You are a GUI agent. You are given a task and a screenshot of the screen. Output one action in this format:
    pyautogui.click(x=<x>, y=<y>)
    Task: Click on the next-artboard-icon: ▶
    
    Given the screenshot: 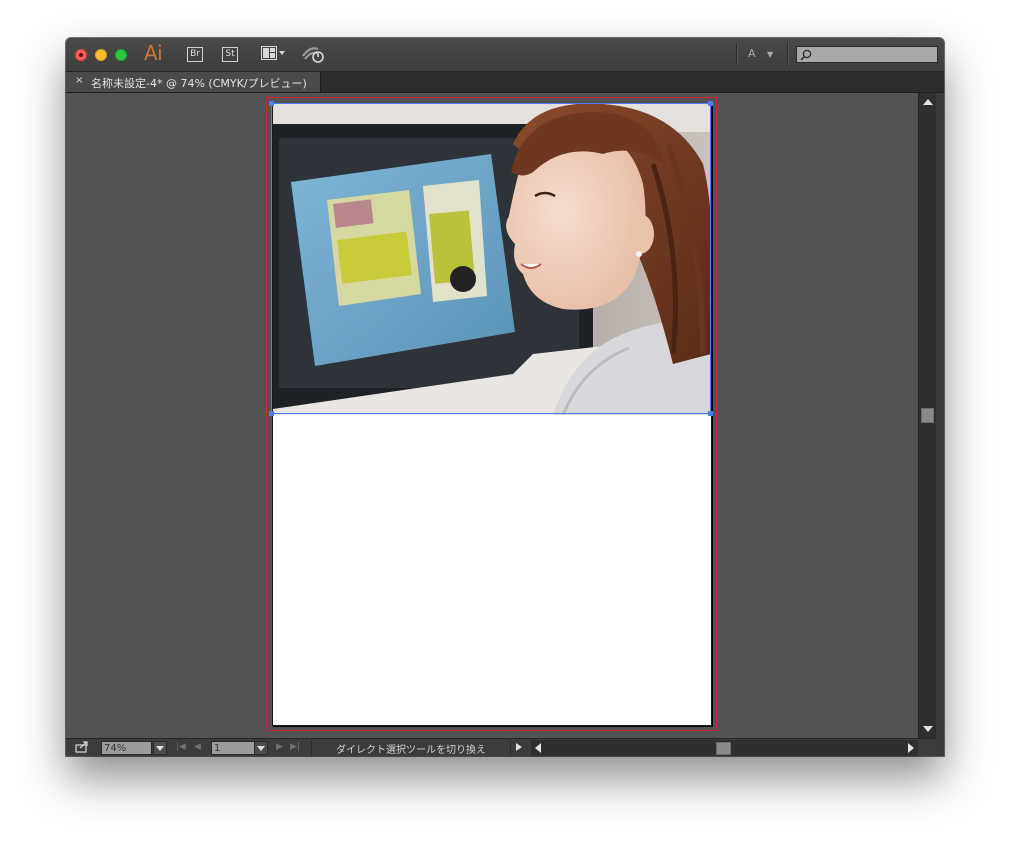 What is the action you would take?
    pyautogui.click(x=279, y=747)
    